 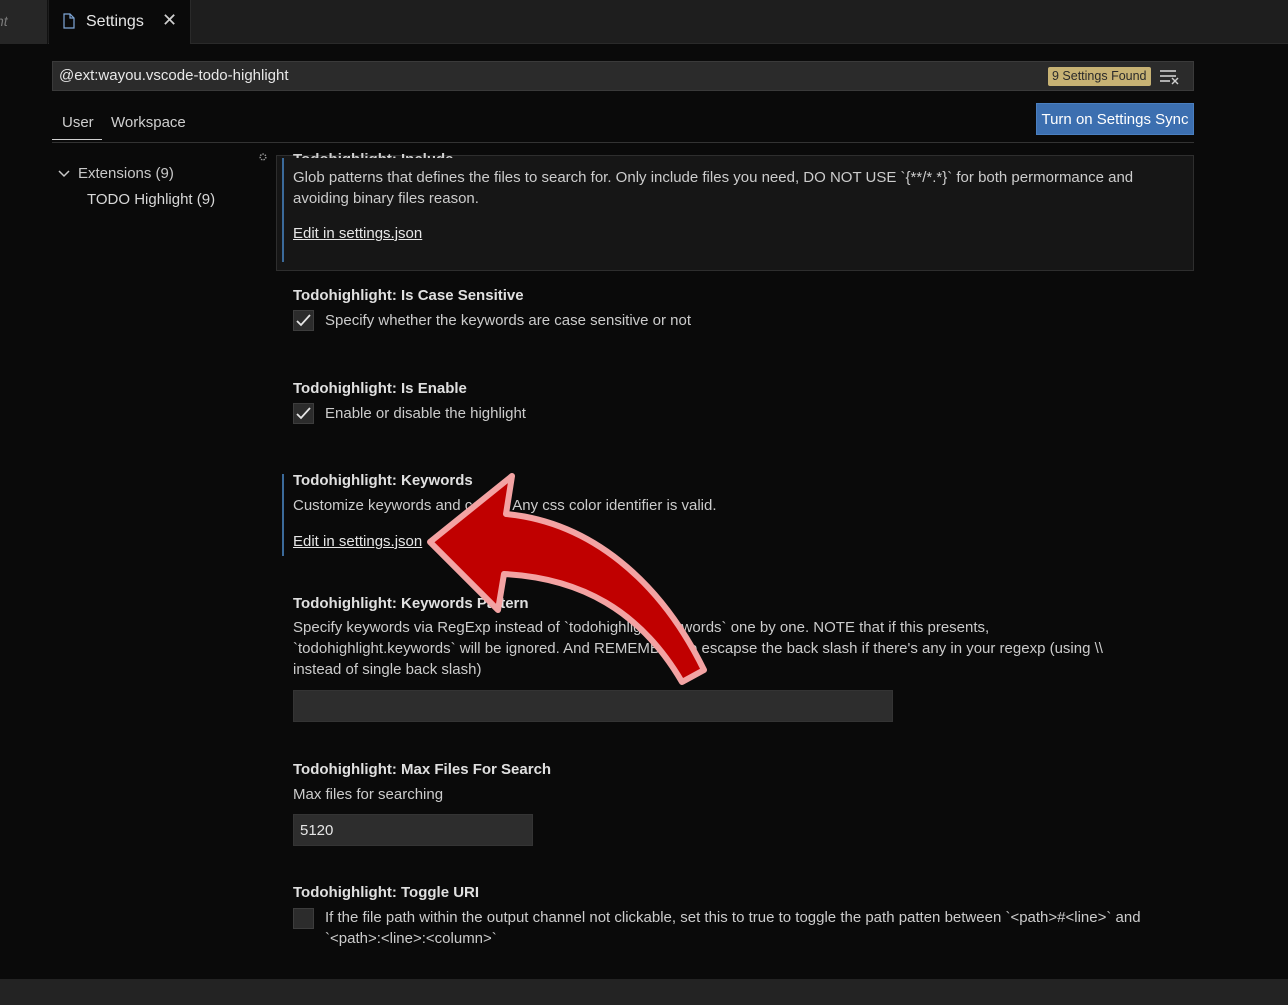 What do you see at coordinates (408, 295) in the screenshot?
I see `setting-case-sensitive-title: Todohighlight: Is Case Sensitive` at bounding box center [408, 295].